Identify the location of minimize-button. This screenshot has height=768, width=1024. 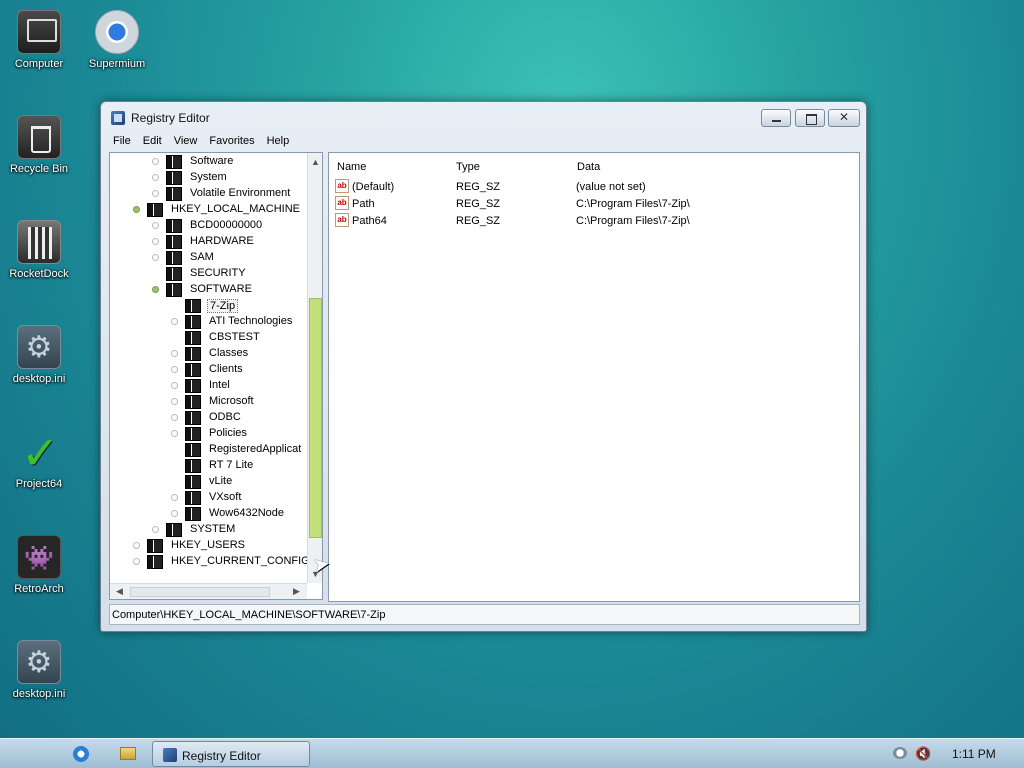
(776, 118).